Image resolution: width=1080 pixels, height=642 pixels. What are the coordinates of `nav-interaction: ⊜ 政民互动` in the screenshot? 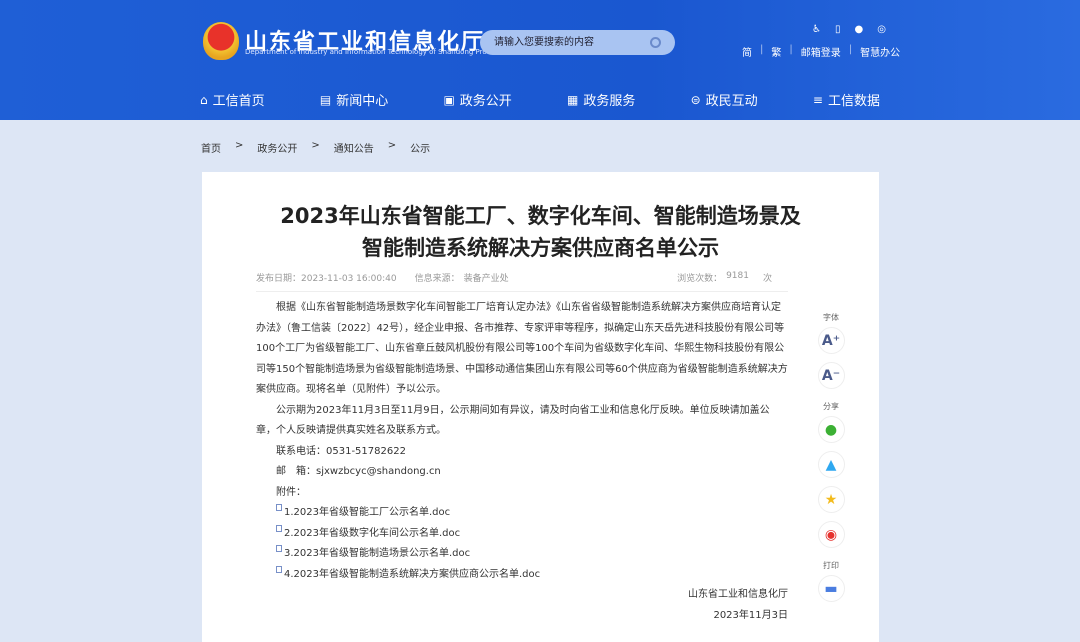 It's located at (724, 100).